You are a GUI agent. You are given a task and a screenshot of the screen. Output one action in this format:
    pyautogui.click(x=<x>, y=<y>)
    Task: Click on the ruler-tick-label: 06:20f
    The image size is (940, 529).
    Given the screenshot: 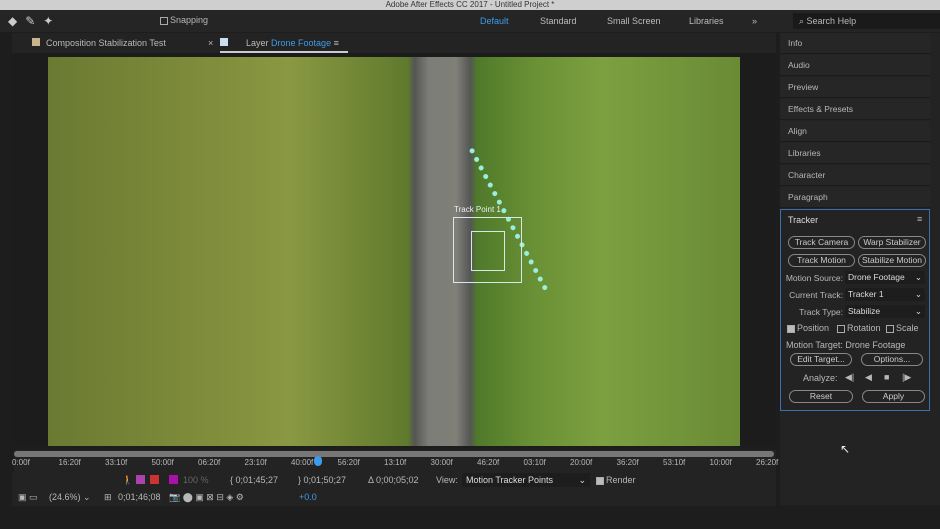 What is the action you would take?
    pyautogui.click(x=209, y=462)
    